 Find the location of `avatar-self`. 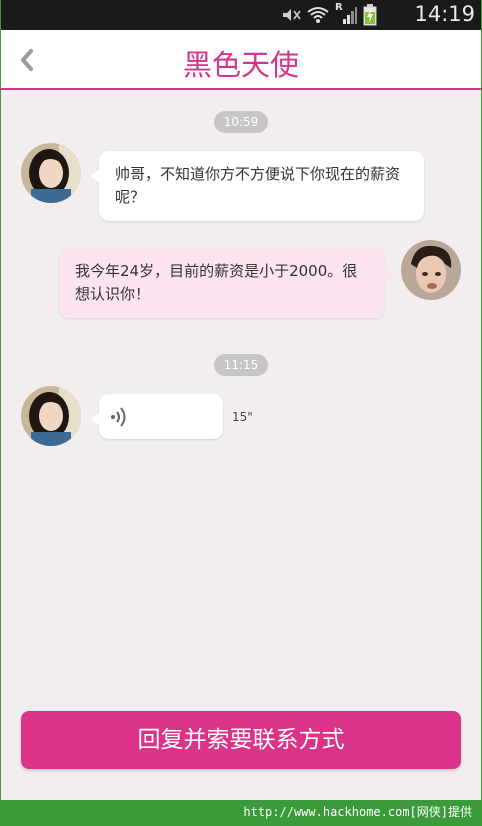

avatar-self is located at coordinates (431, 270).